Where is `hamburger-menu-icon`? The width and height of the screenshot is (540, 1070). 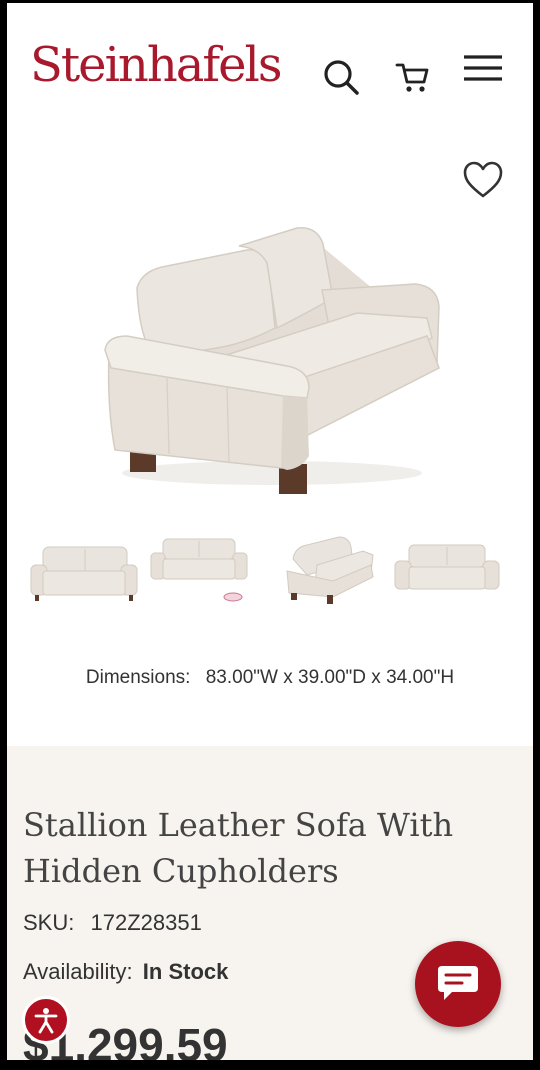 hamburger-menu-icon is located at coordinates (483, 69).